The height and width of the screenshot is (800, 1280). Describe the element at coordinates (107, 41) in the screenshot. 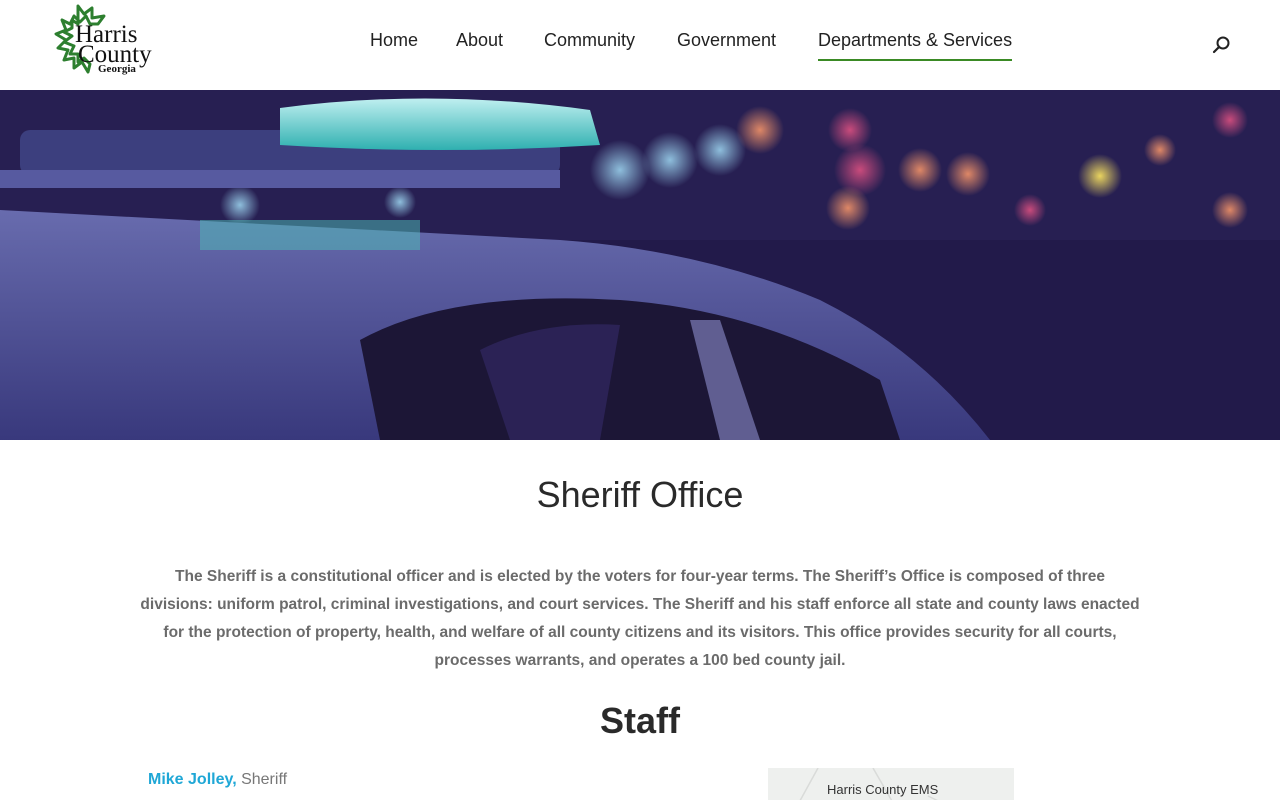

I see `site-logo: Harris County Georgia` at that location.